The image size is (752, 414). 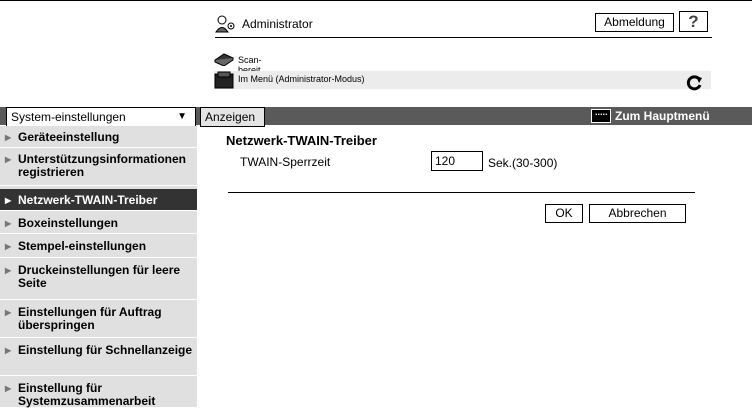 What do you see at coordinates (102, 165) in the screenshot?
I see `sidebar-item-label: Unterstützungsinformationen registrieren` at bounding box center [102, 165].